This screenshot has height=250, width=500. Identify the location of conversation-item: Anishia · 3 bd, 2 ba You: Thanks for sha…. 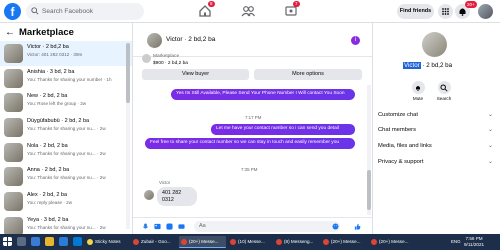
(66, 78).